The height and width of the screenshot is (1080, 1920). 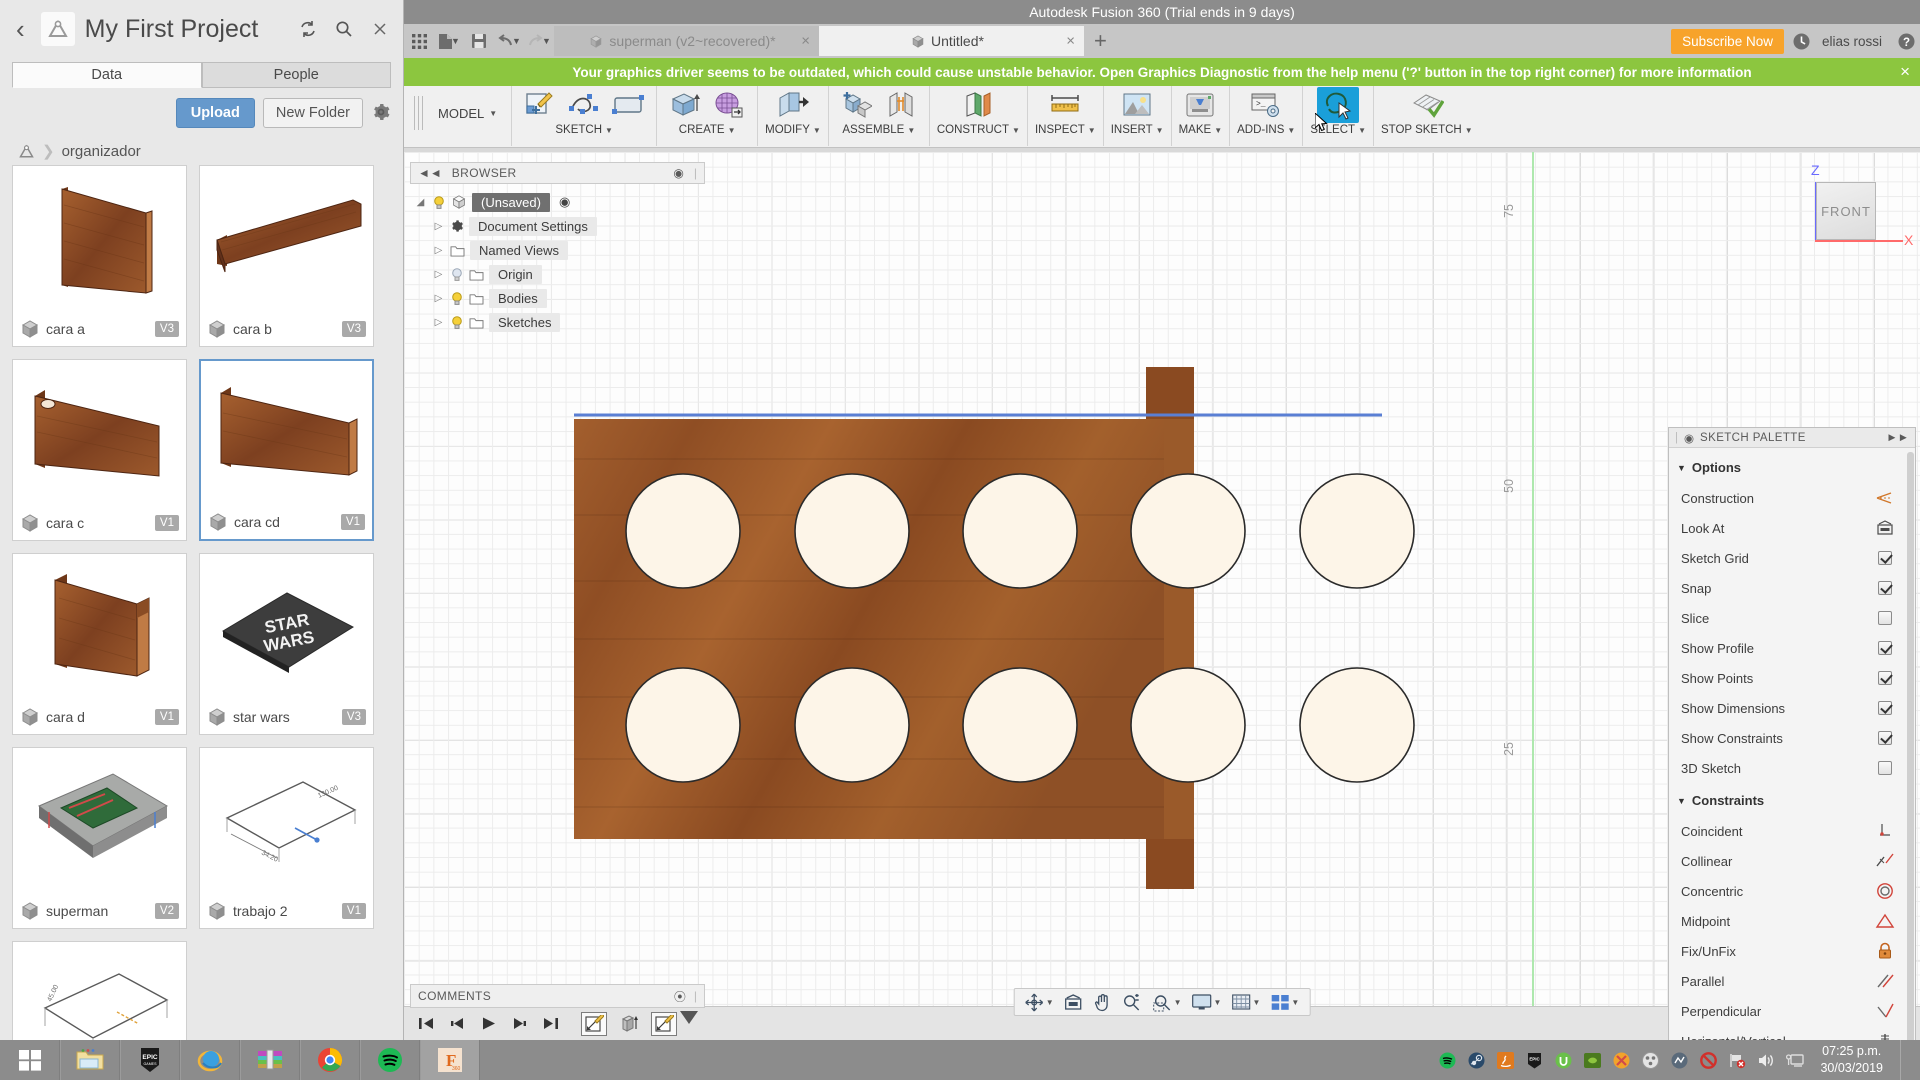 What do you see at coordinates (1201, 130) in the screenshot?
I see `ribbon-group-label-make: MAKE ▼` at bounding box center [1201, 130].